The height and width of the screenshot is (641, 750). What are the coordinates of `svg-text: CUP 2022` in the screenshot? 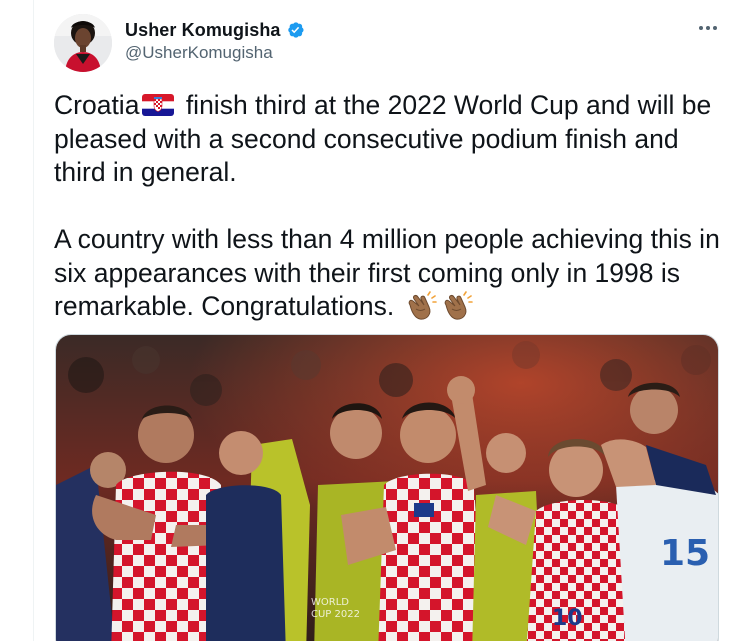 It's located at (335, 614).